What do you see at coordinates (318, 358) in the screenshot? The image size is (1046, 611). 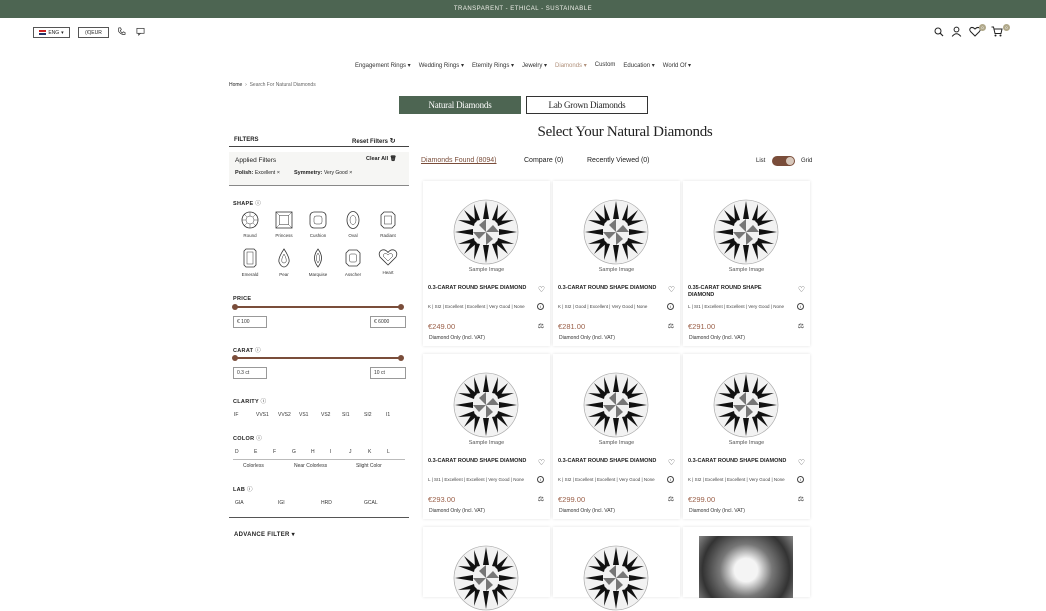 I see `carat-slider-track` at bounding box center [318, 358].